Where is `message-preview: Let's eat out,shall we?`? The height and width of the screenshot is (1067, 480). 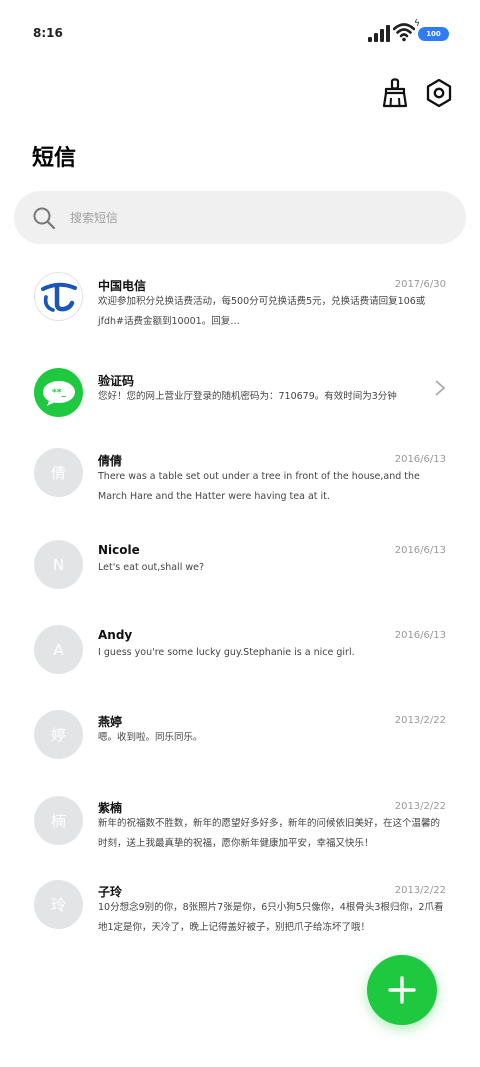 message-preview: Let's eat out,shall we? is located at coordinates (151, 567).